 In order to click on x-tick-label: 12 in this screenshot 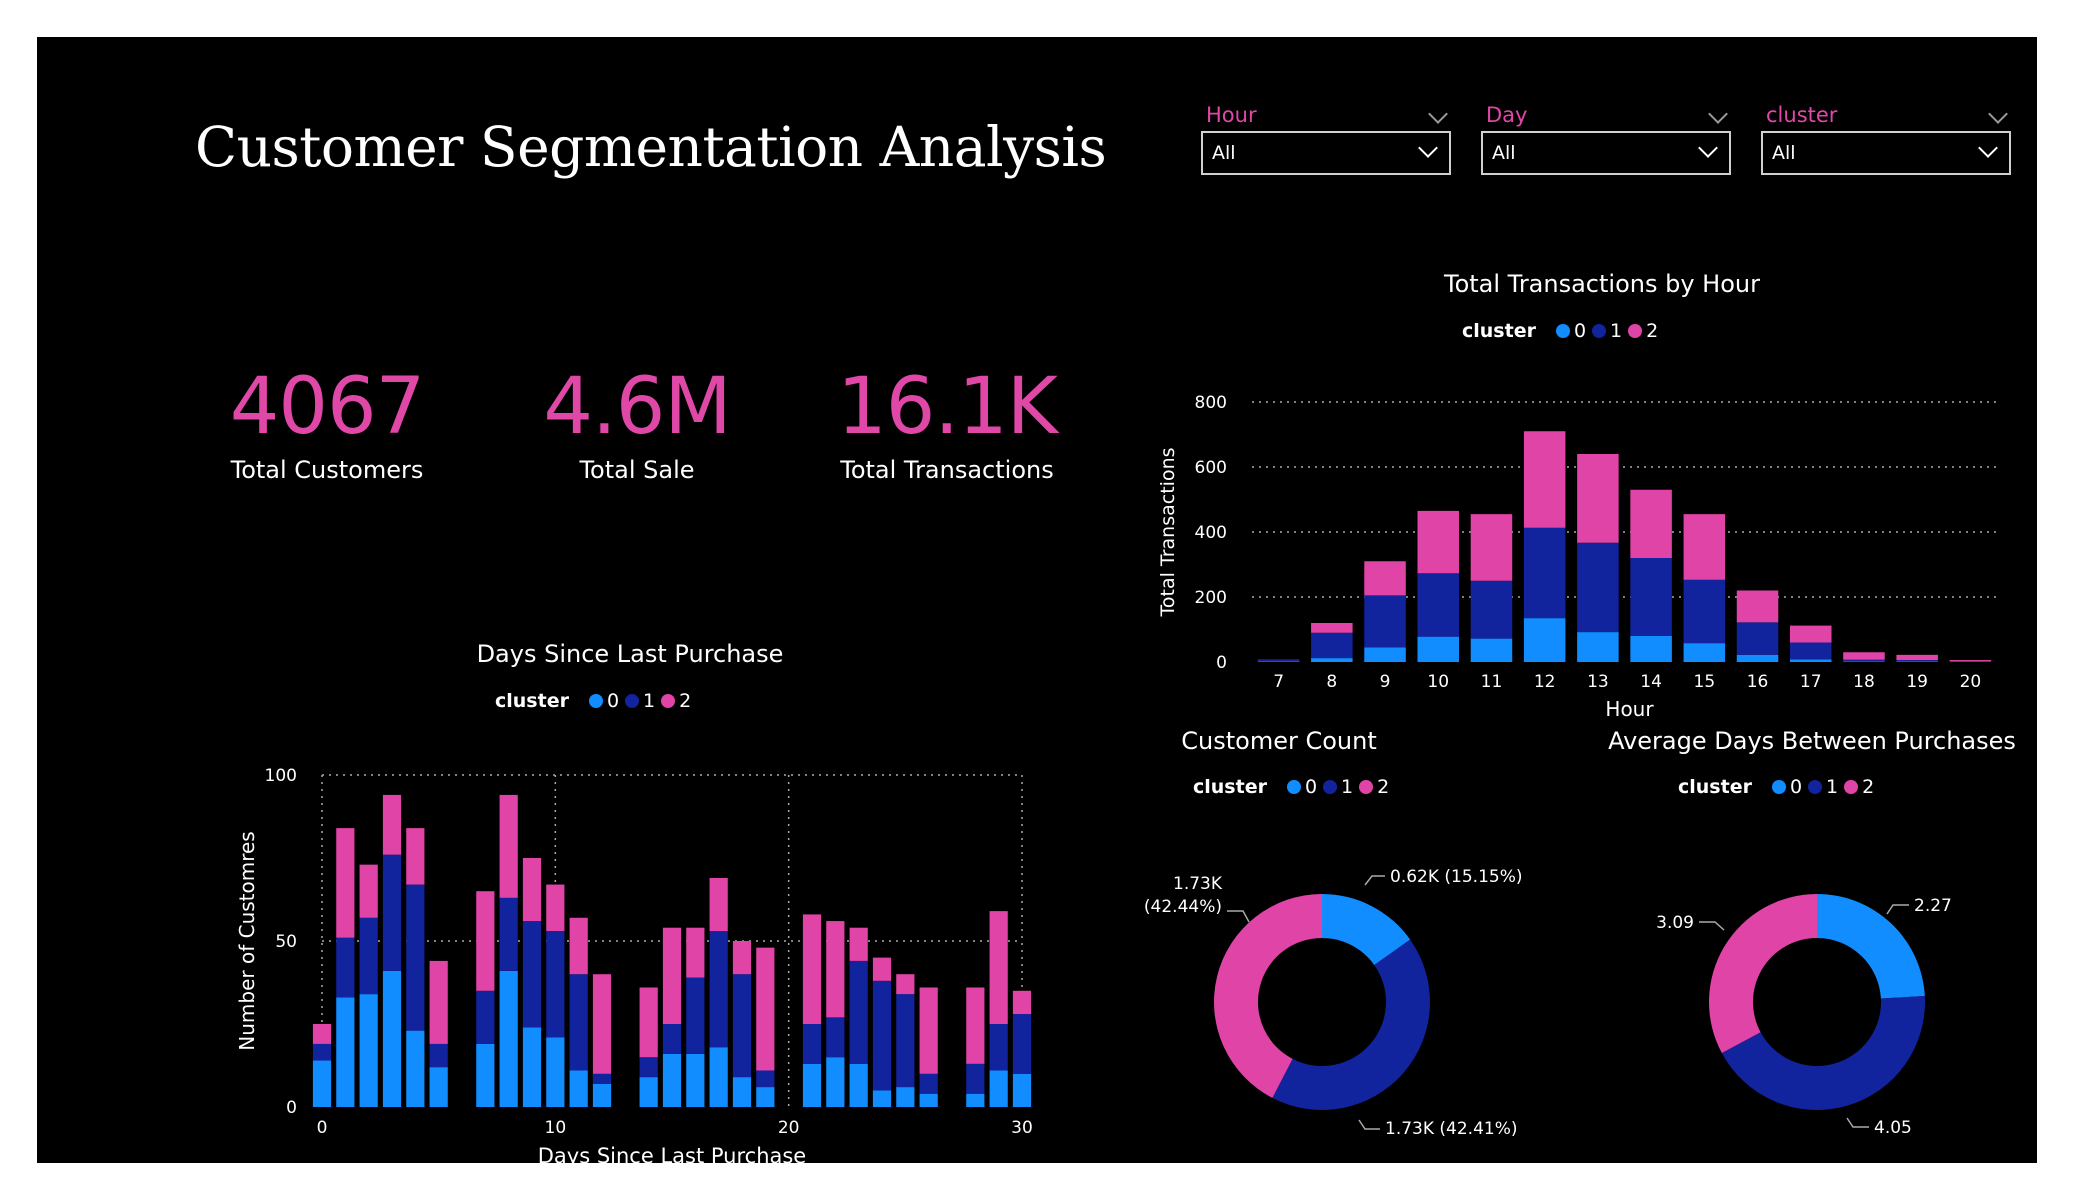, I will do `click(1545, 682)`.